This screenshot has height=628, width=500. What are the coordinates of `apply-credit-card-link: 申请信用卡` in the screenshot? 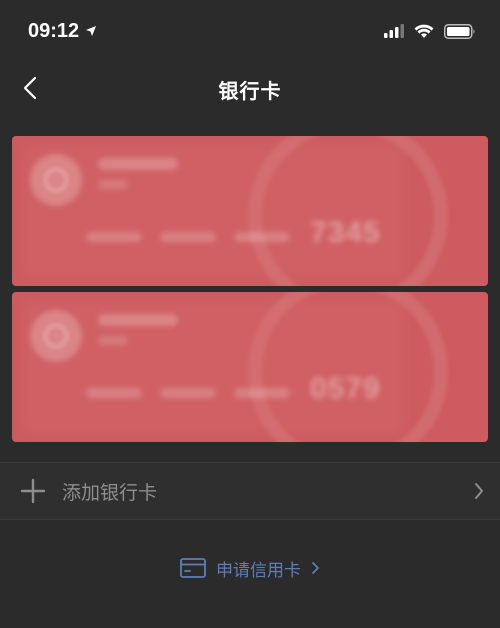 It's located at (250, 568).